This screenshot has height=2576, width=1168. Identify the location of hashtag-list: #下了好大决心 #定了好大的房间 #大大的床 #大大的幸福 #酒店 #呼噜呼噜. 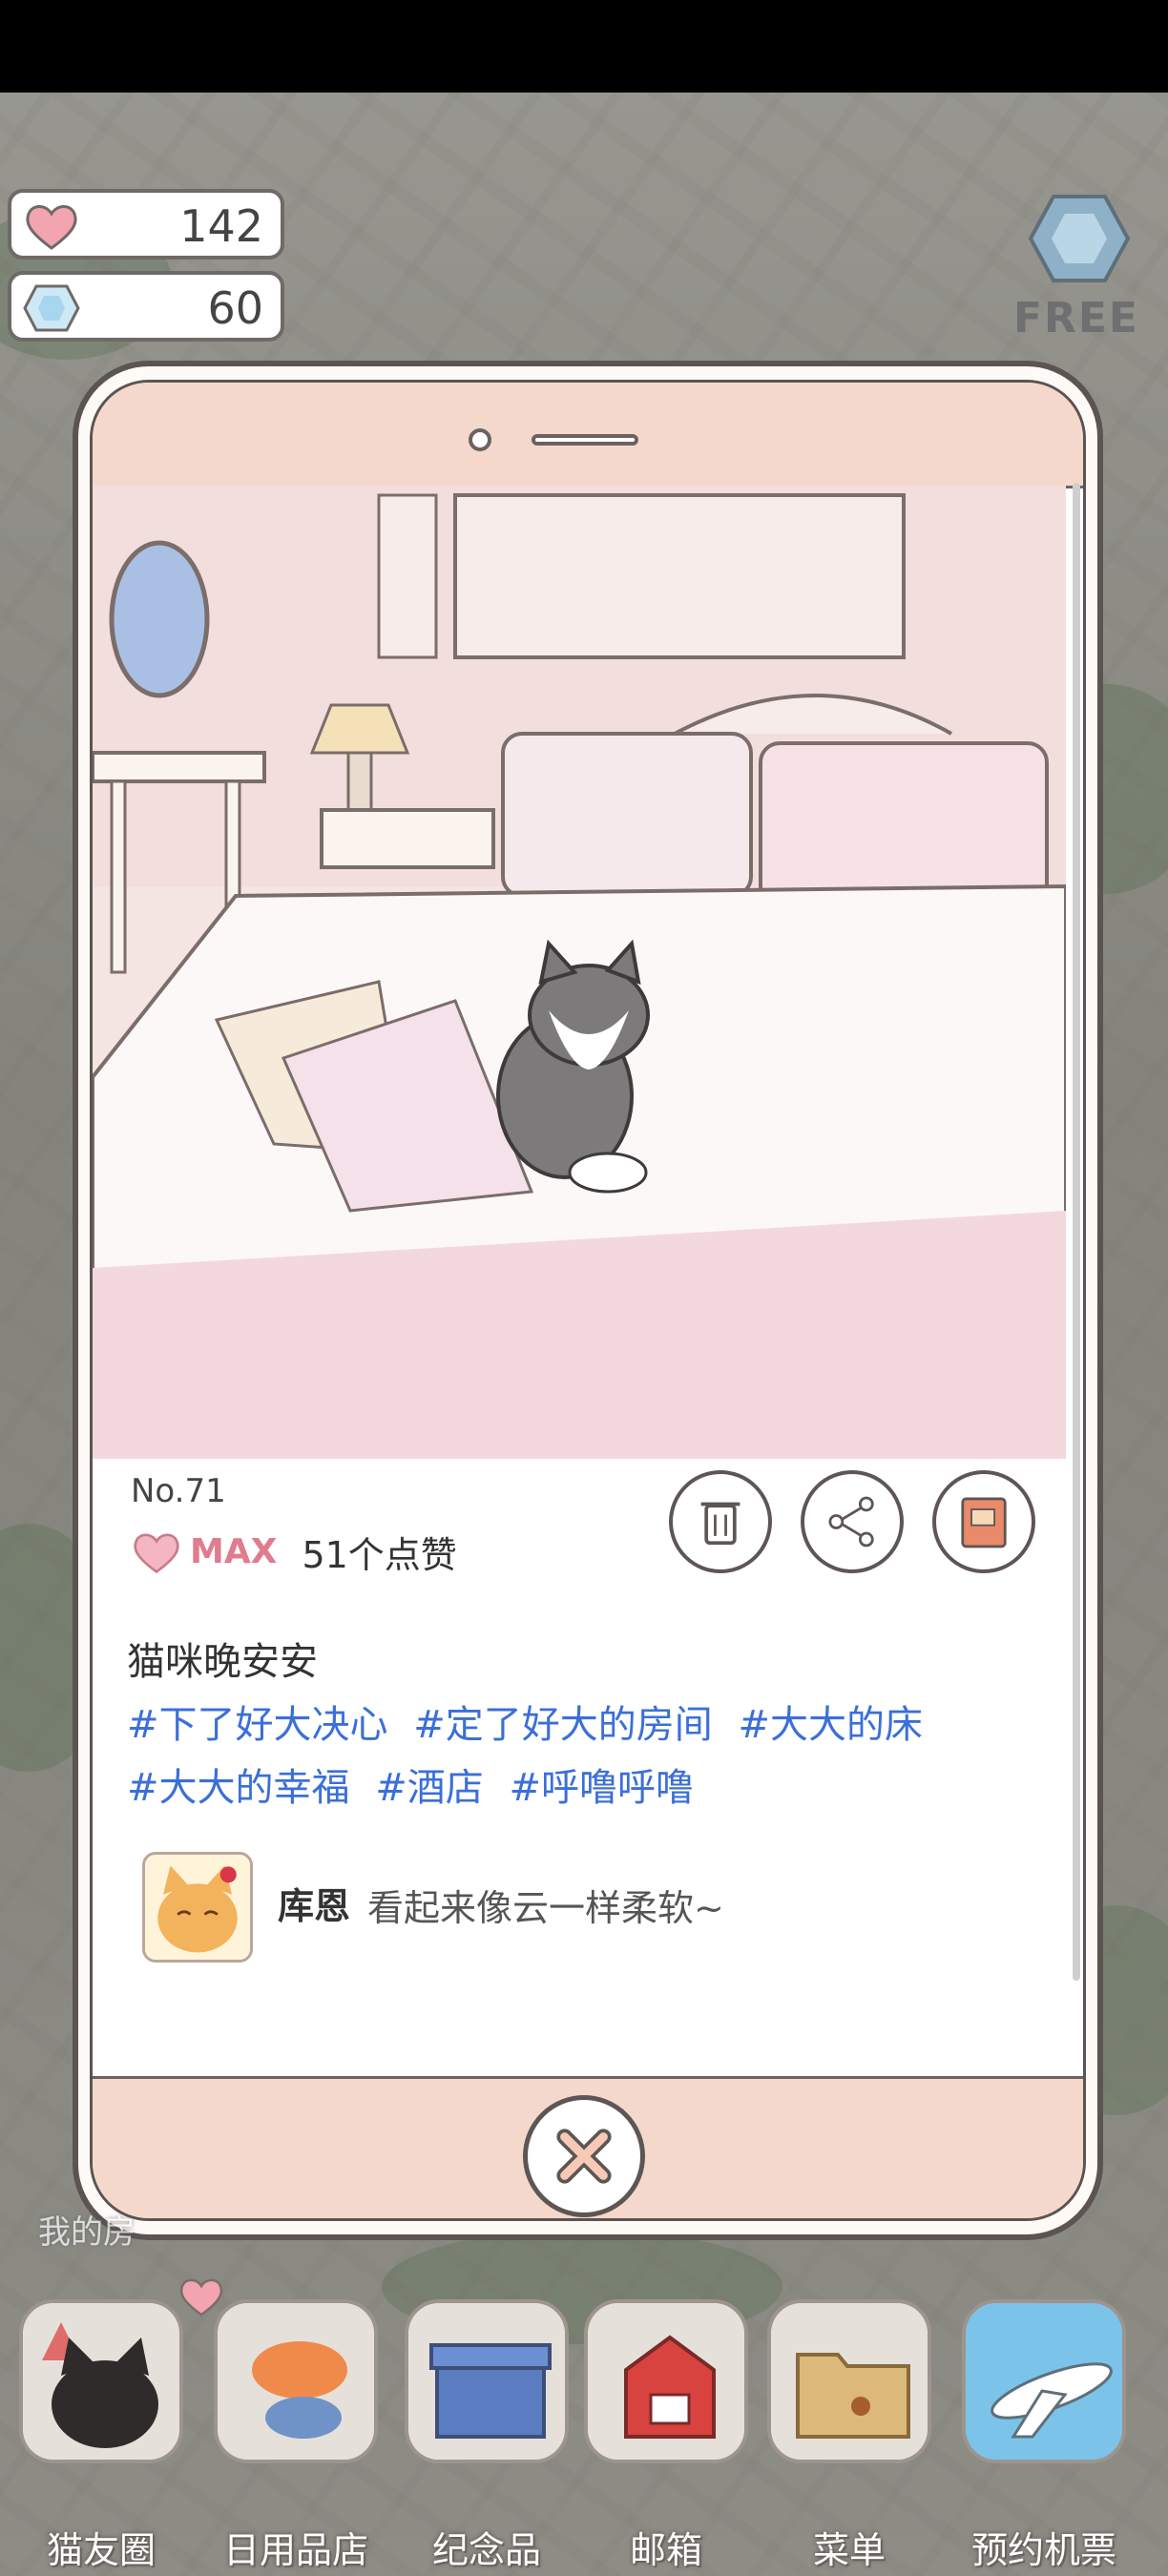
(585, 1756).